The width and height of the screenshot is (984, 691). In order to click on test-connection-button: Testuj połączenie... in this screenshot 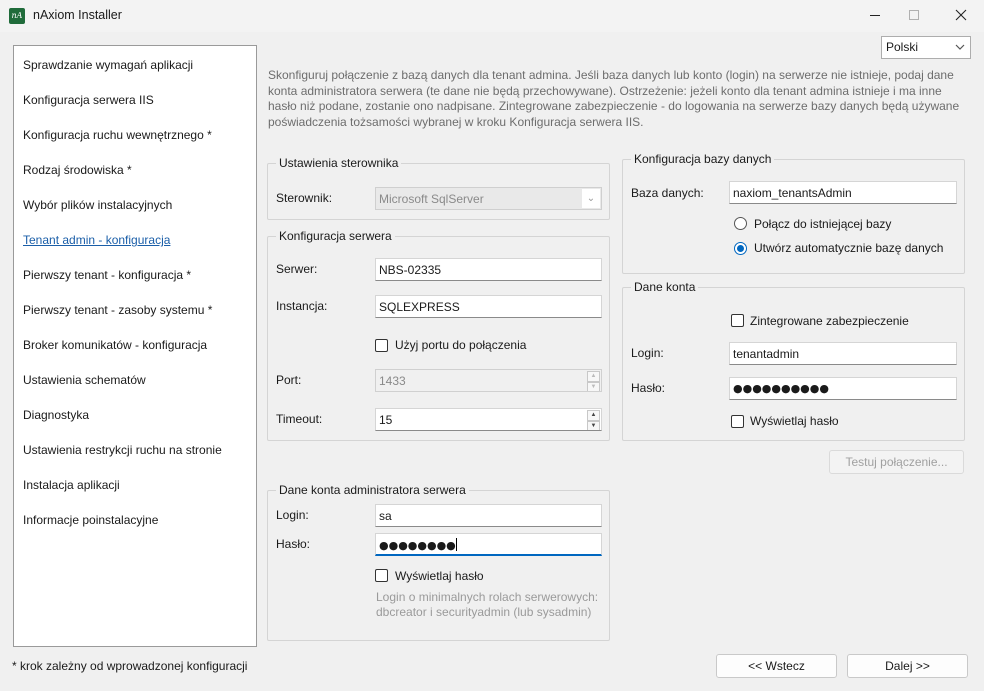, I will do `click(896, 462)`.